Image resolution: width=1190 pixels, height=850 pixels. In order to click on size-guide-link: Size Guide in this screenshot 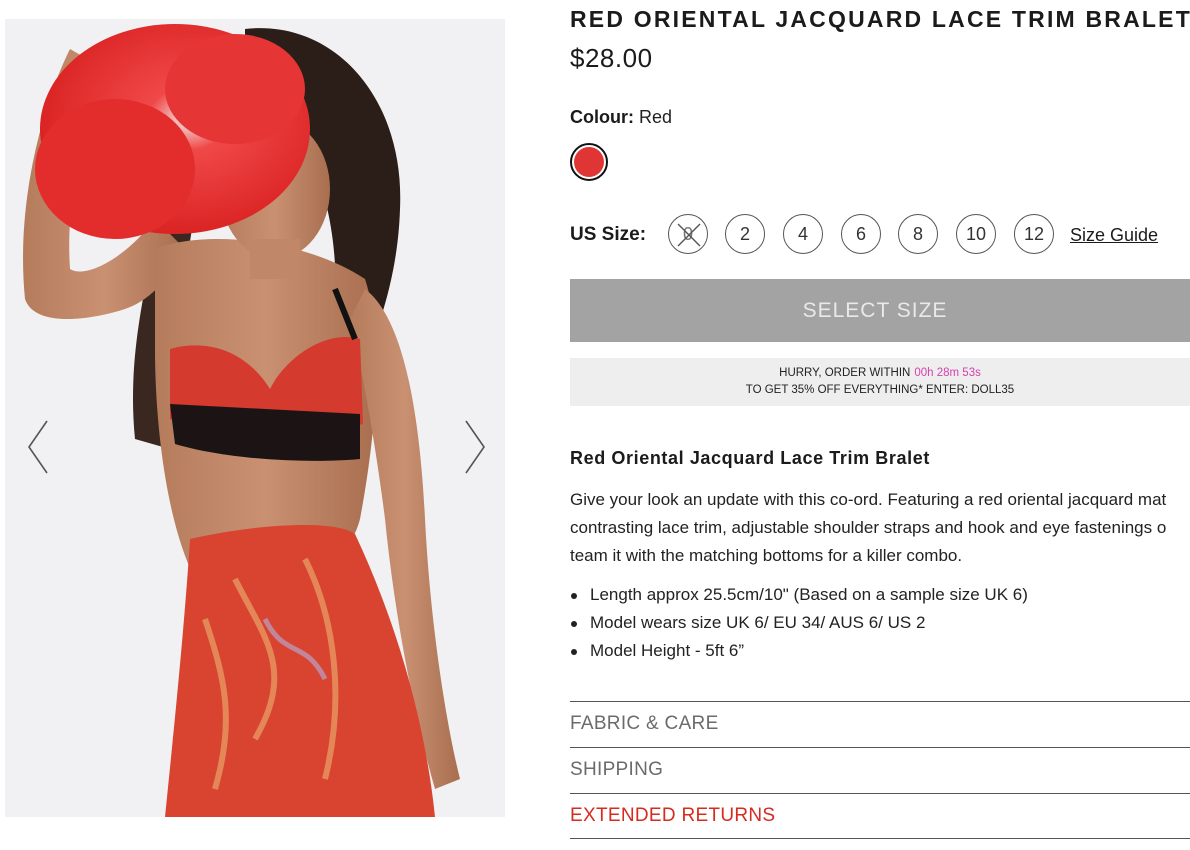, I will do `click(1114, 235)`.